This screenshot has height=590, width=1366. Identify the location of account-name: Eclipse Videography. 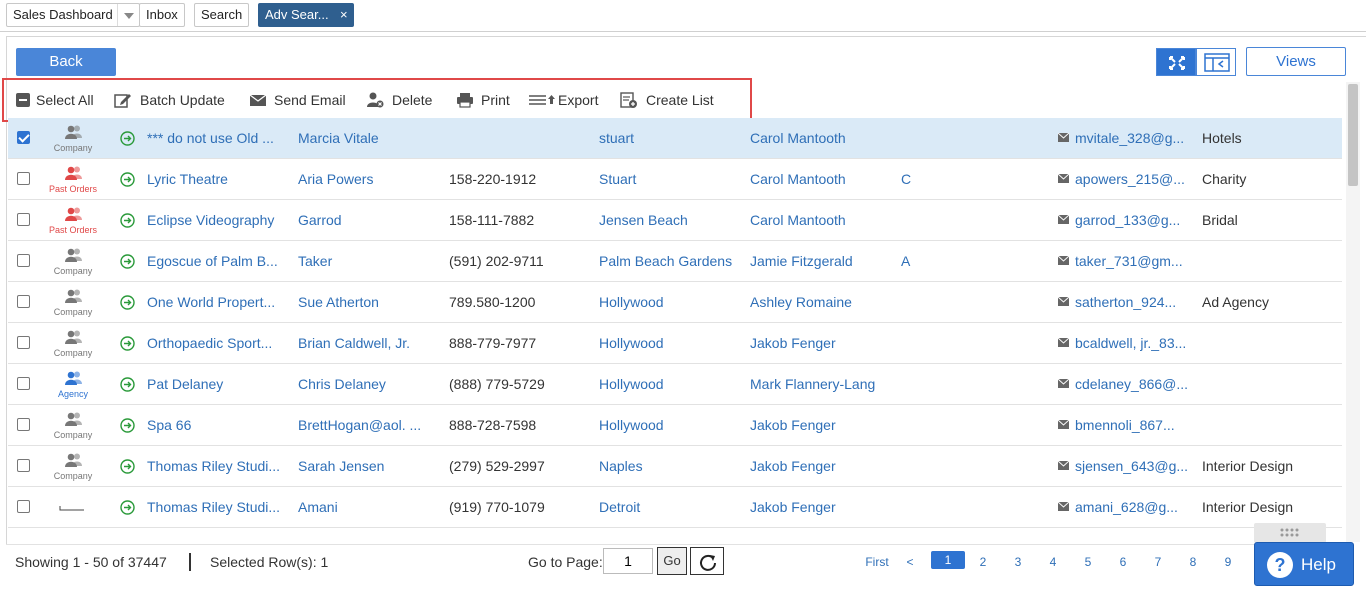
(219, 220).